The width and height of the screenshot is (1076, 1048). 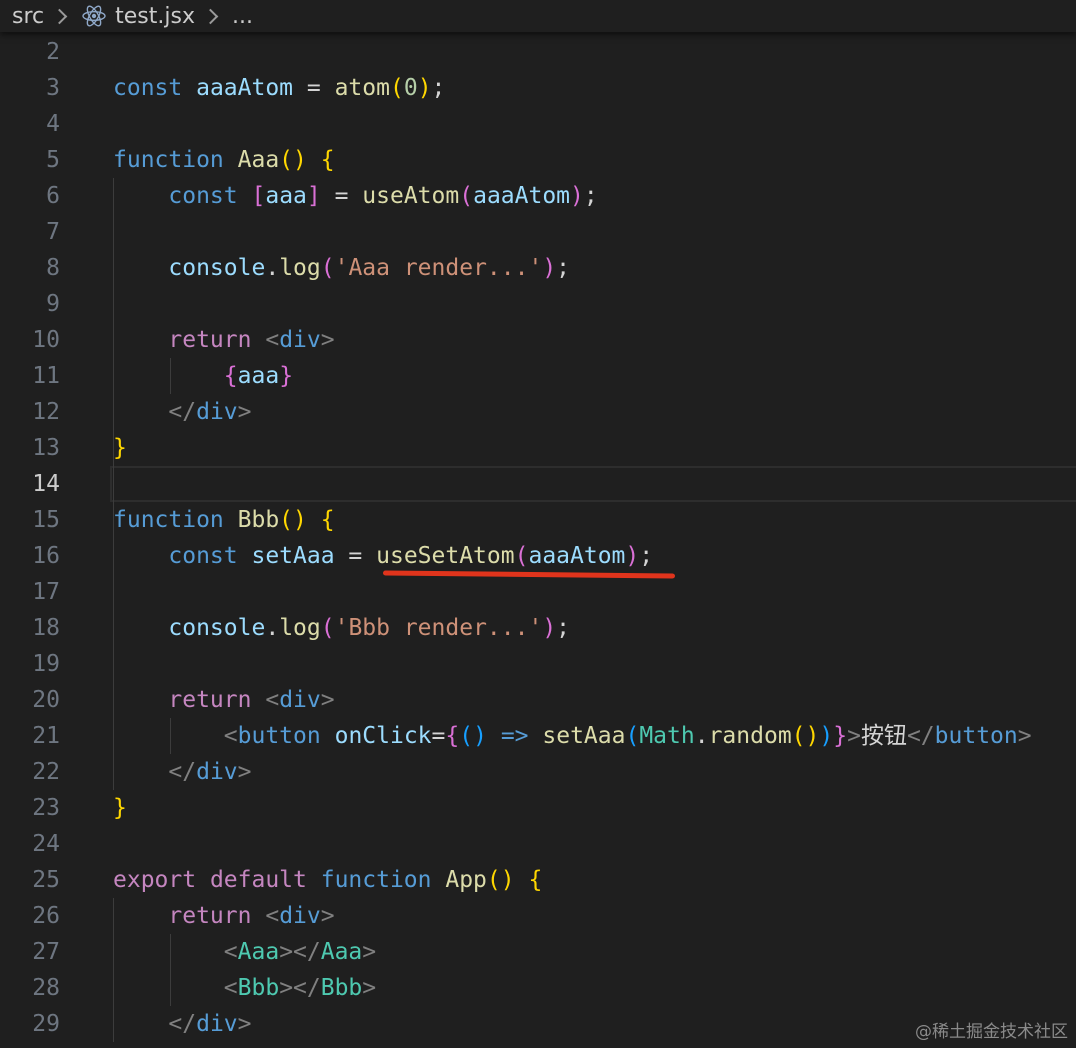 What do you see at coordinates (466, 880) in the screenshot?
I see `code-token: App` at bounding box center [466, 880].